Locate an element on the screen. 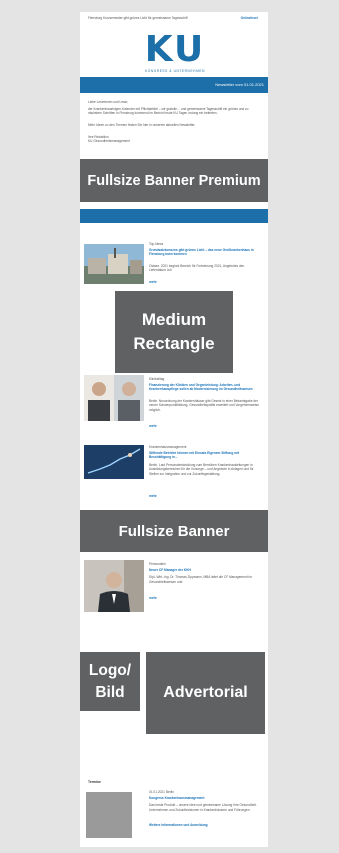 Image resolution: width=339 pixels, height=853 pixels. logo-text: KU is located at coordinates (175, 49).